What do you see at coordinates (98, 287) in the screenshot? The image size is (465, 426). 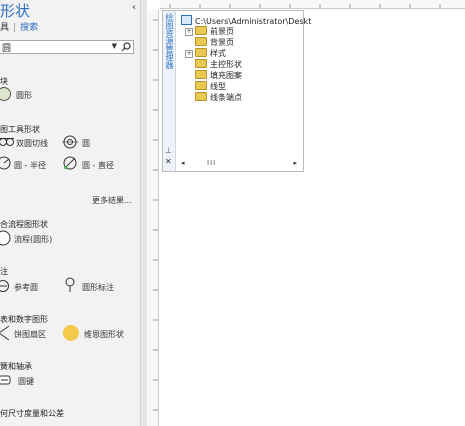 I see `shape-label: 圆形标注` at bounding box center [98, 287].